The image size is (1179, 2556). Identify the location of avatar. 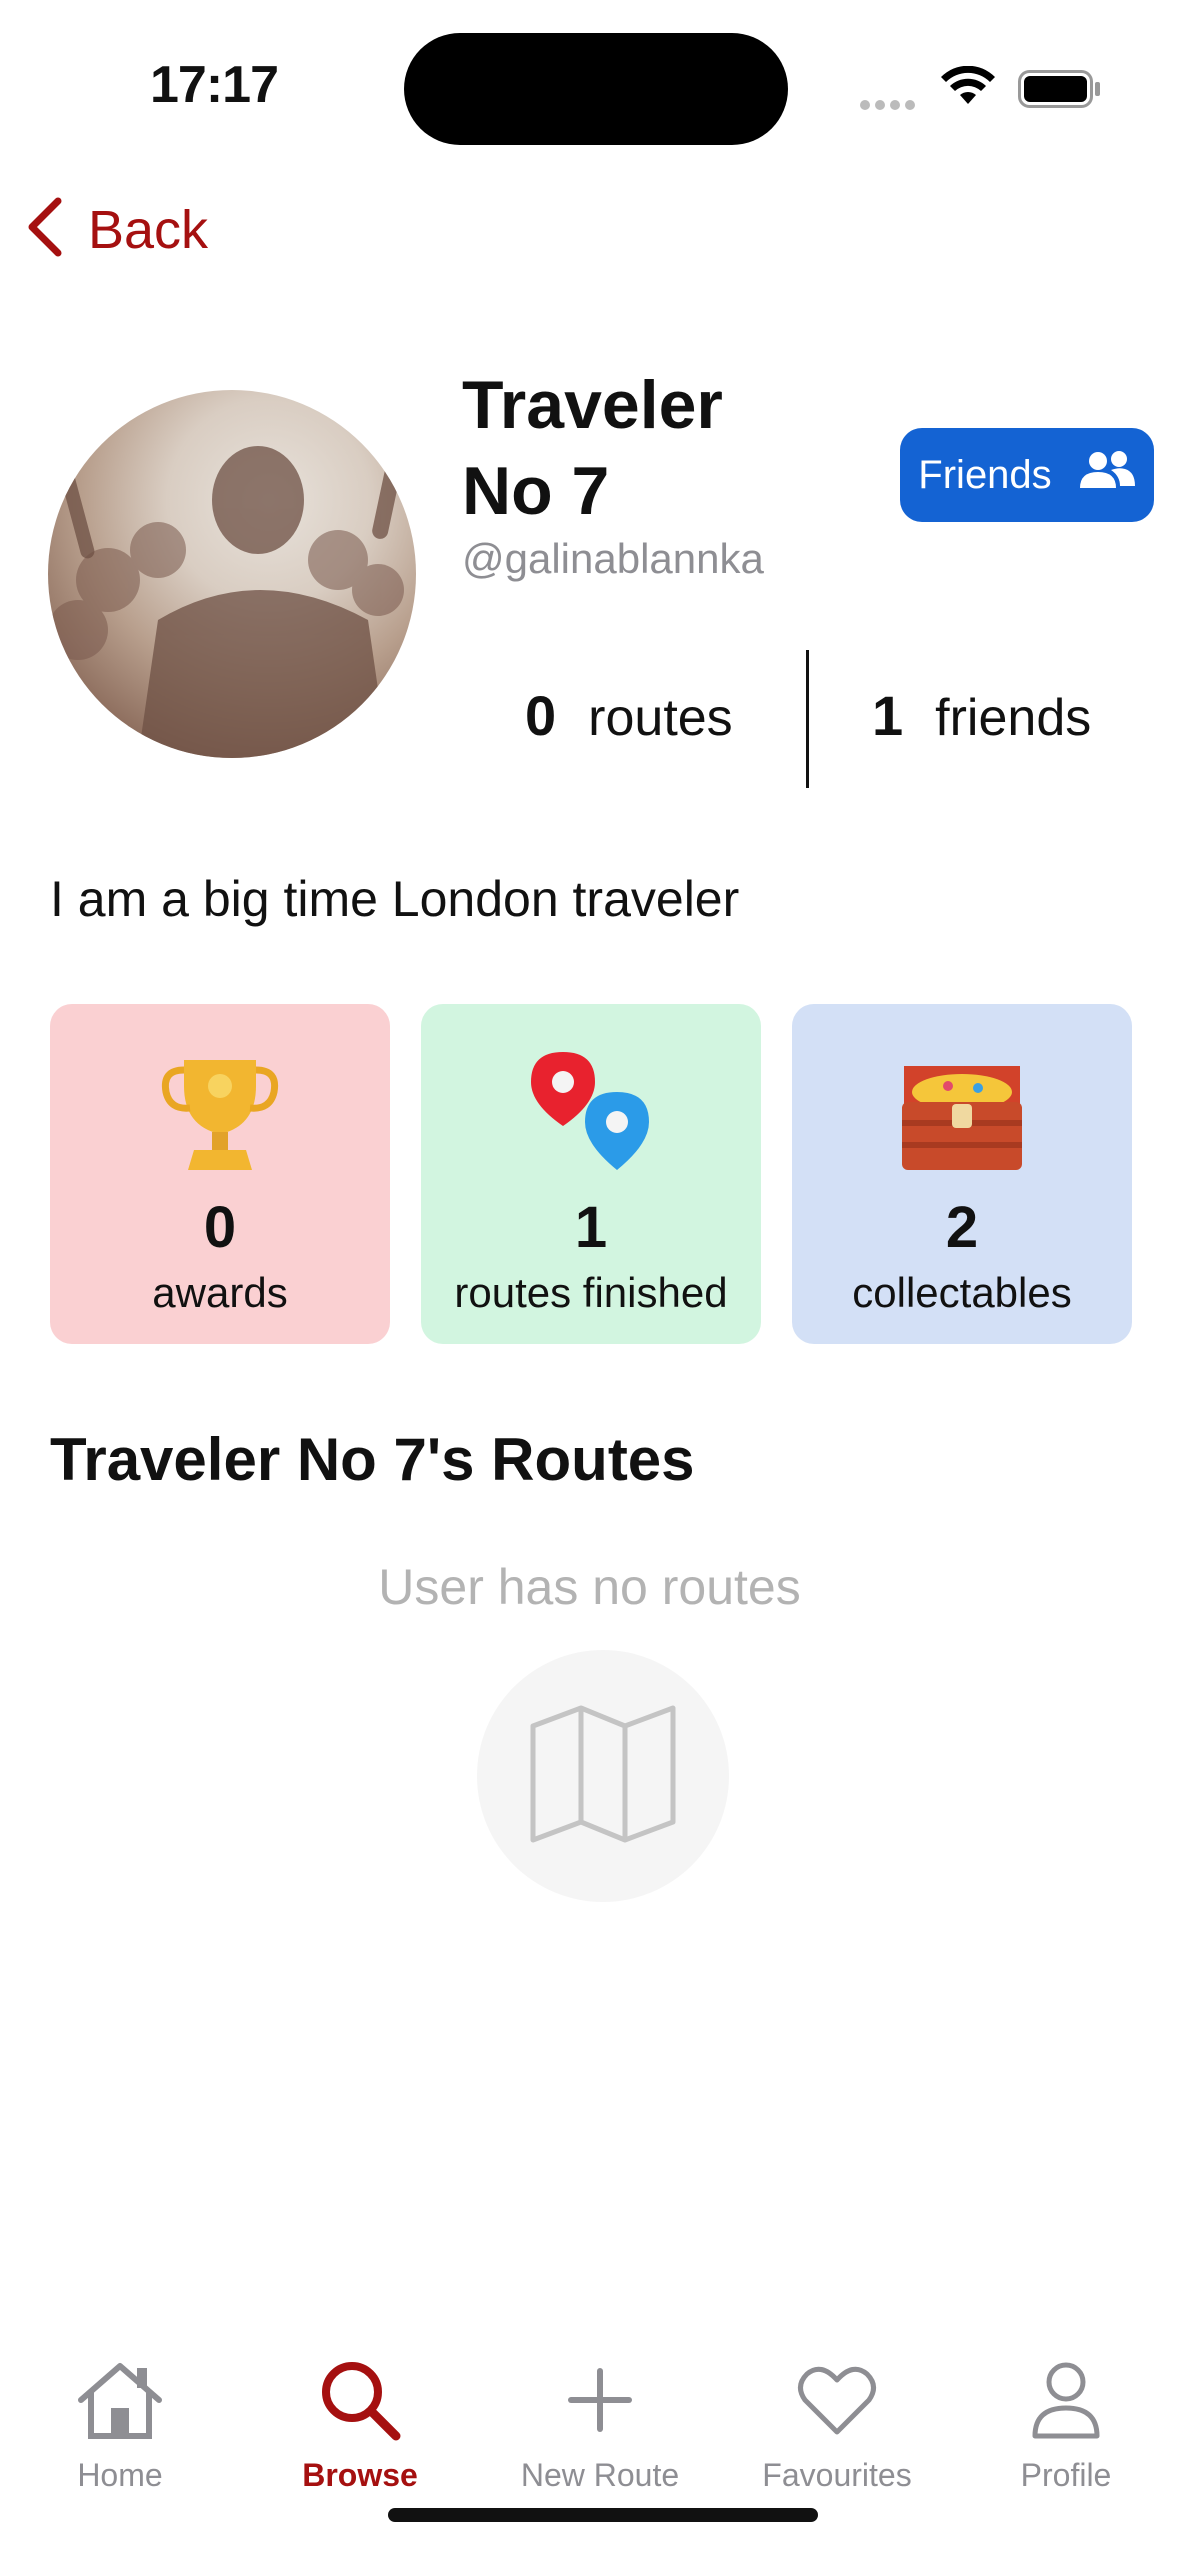
(232, 574).